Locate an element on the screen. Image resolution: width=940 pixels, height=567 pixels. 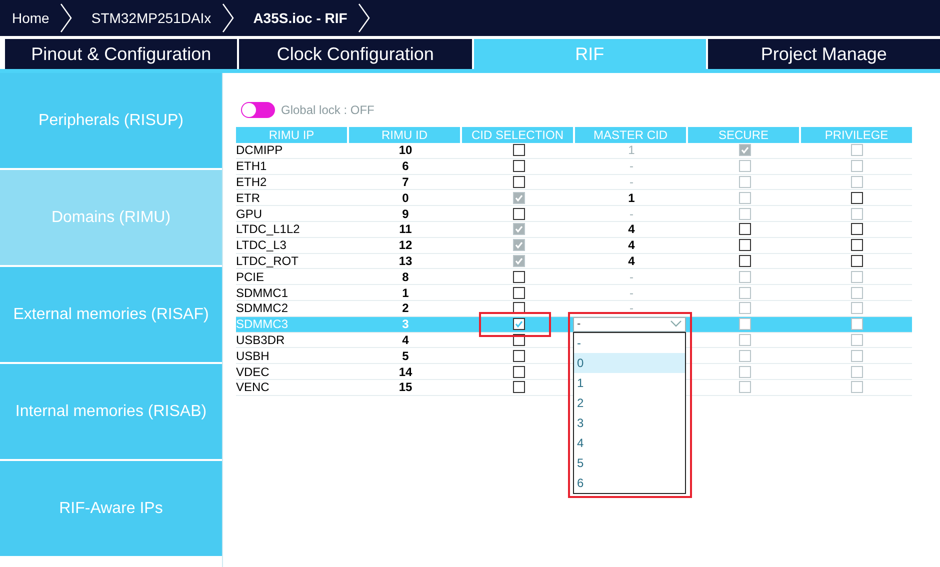
table-cell: ETH1 is located at coordinates (251, 166).